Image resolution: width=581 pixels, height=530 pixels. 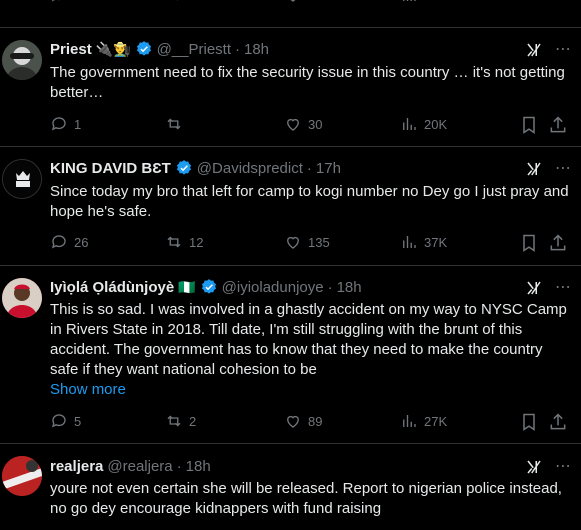 What do you see at coordinates (71, 49) in the screenshot?
I see `display-name: Priest` at bounding box center [71, 49].